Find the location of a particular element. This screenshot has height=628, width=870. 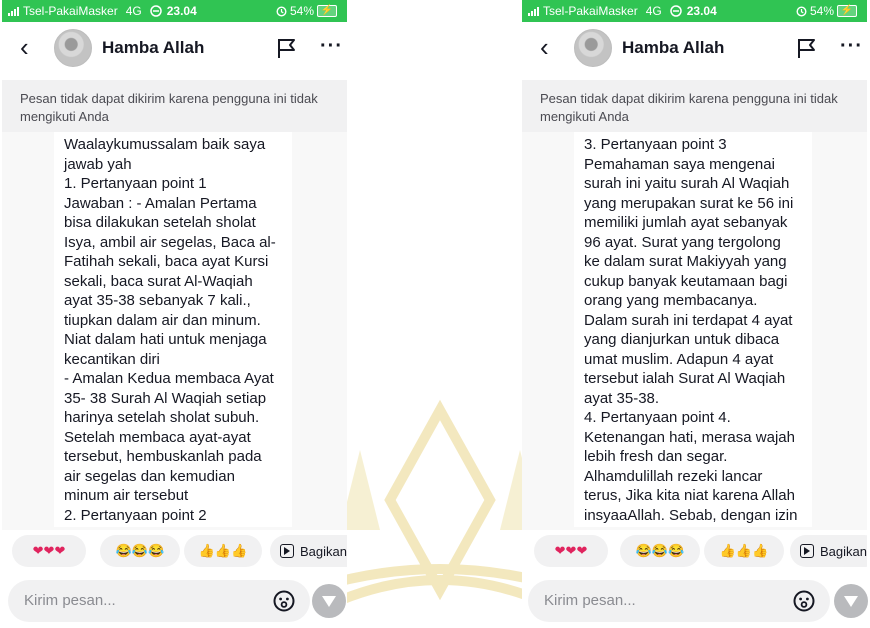

message-line: Jawaban : - Amalan Pertama is located at coordinates (160, 203).